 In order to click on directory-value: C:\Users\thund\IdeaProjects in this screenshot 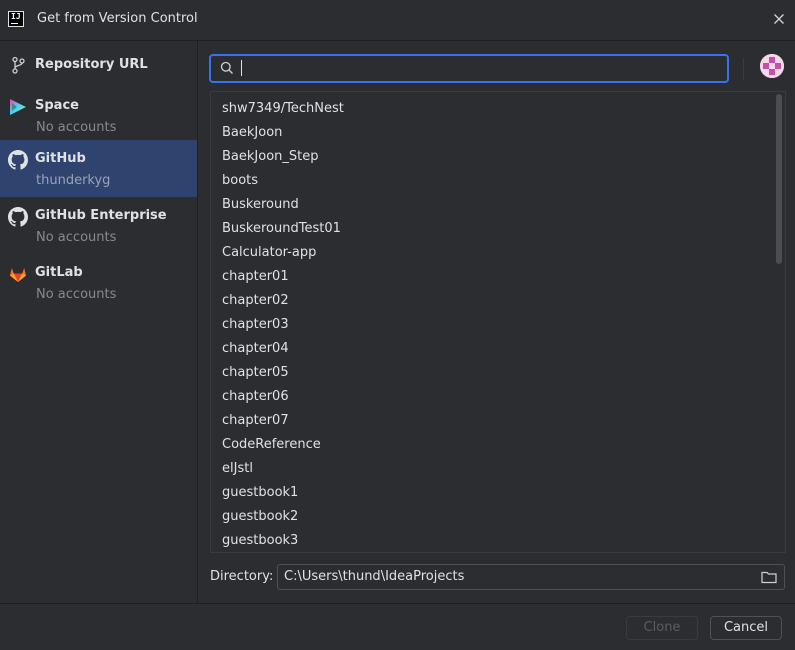, I will do `click(374, 576)`.